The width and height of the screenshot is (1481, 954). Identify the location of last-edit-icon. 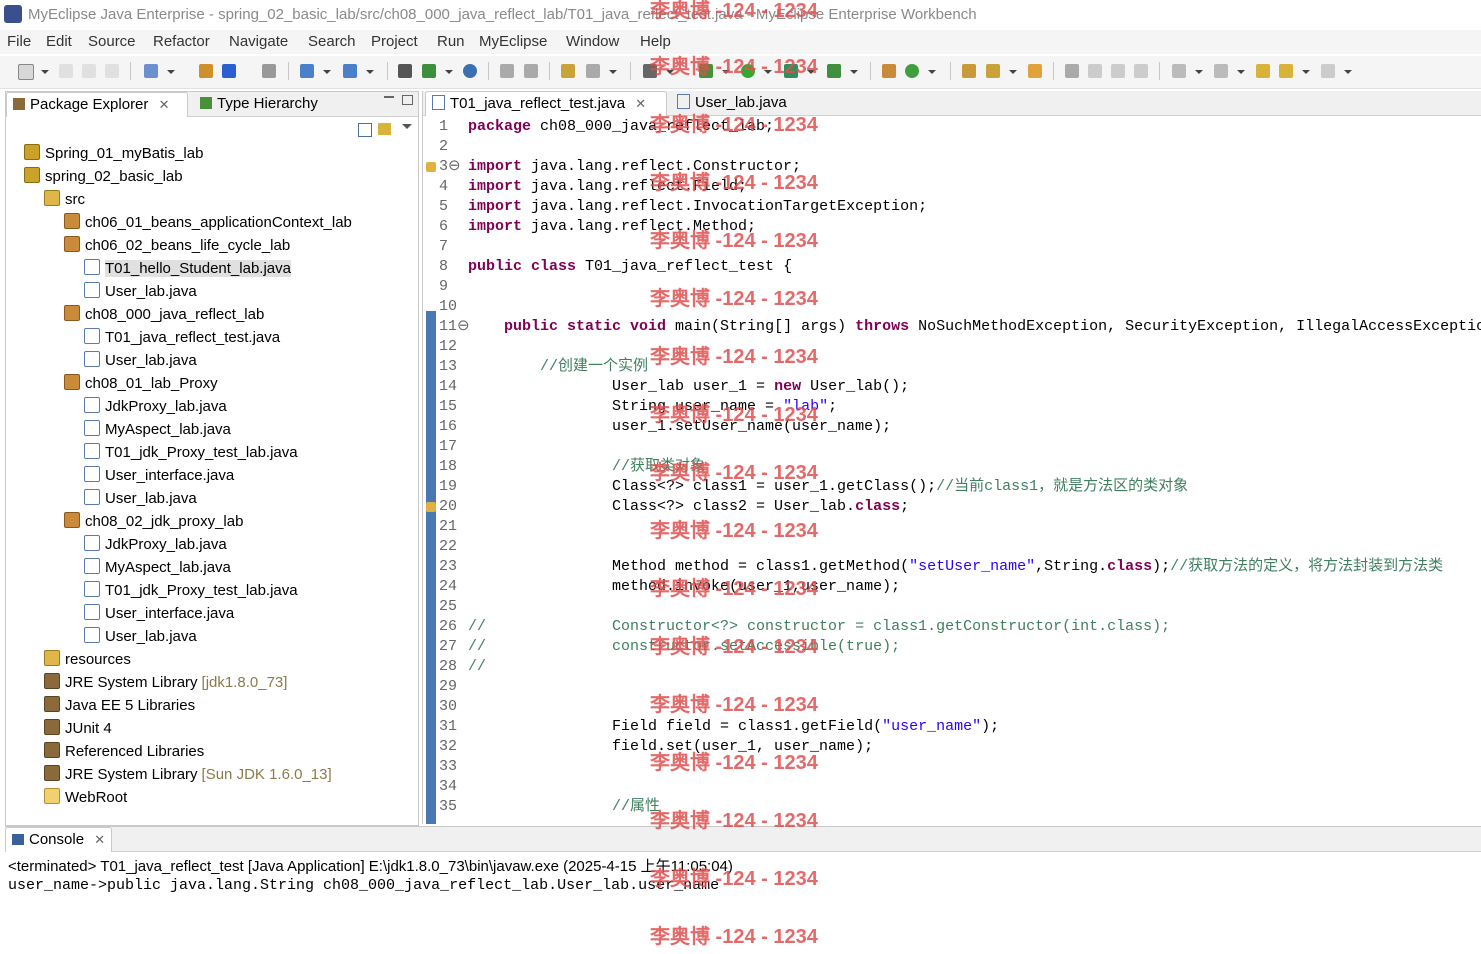
(1263, 71).